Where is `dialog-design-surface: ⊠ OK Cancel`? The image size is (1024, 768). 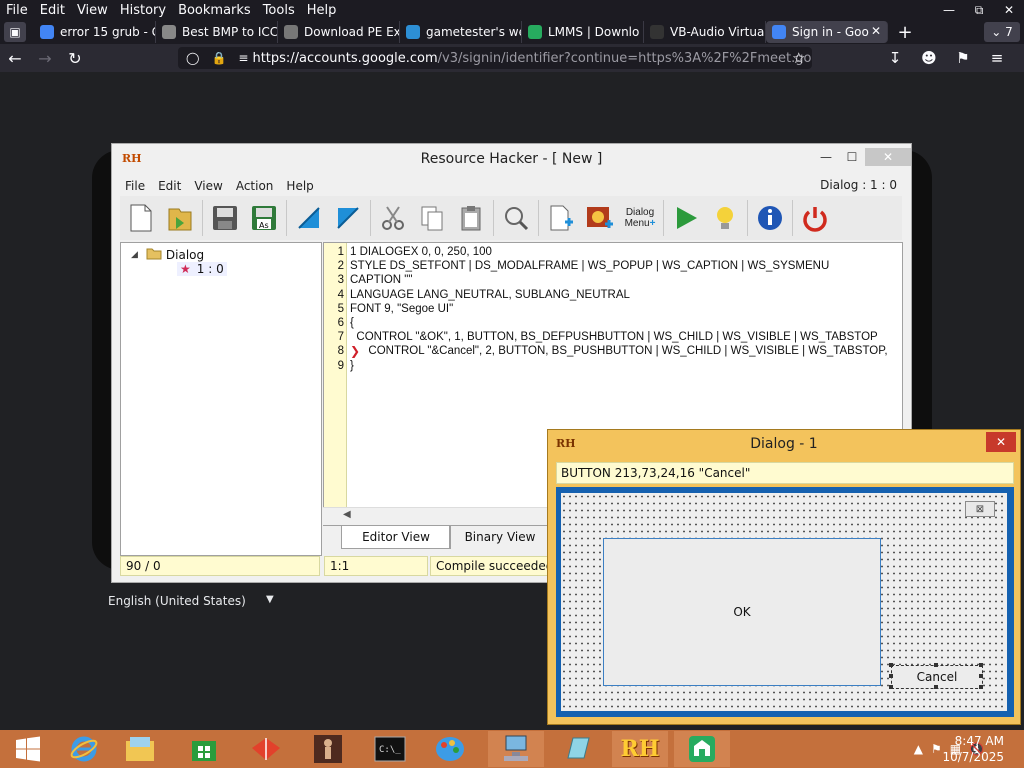 dialog-design-surface: ⊠ OK Cancel is located at coordinates (784, 602).